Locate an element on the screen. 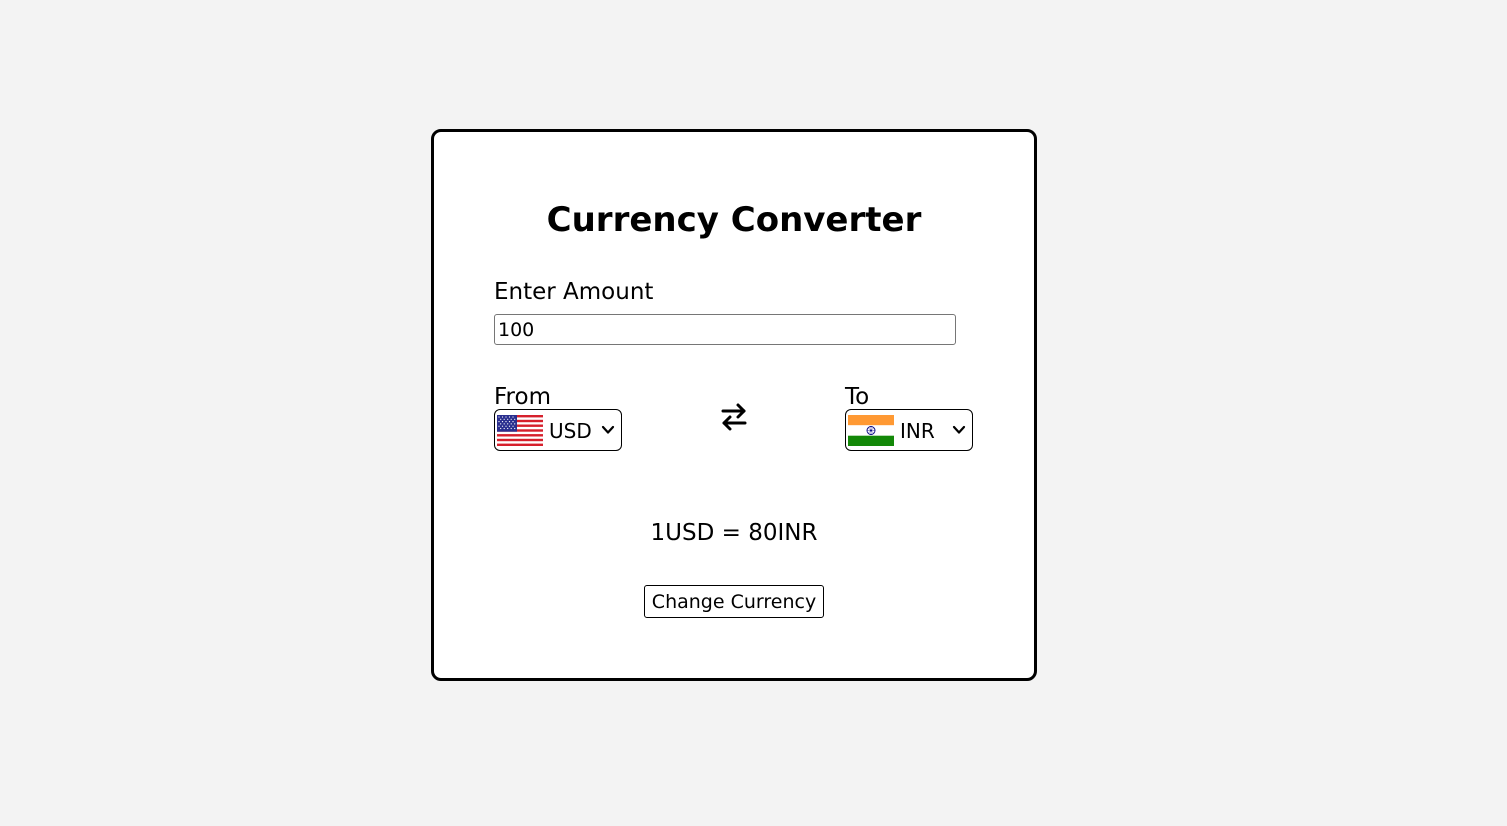 This screenshot has height=826, width=1507. amount-label: Enter Amount is located at coordinates (574, 292).